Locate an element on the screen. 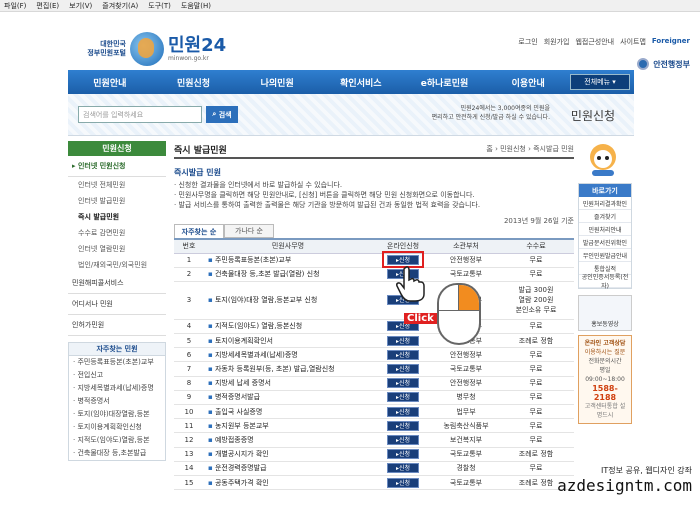 Image resolution: width=700 pixels, height=511 pixels. nav-usage-guide: 이용안내 is located at coordinates (528, 82).